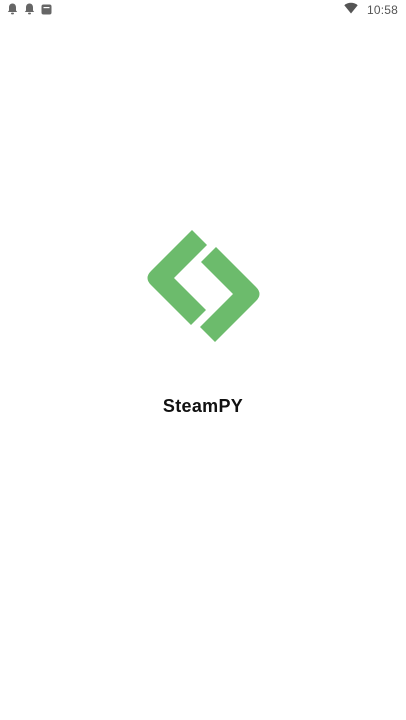 The image size is (406, 720). I want to click on notification-icons, so click(29, 9).